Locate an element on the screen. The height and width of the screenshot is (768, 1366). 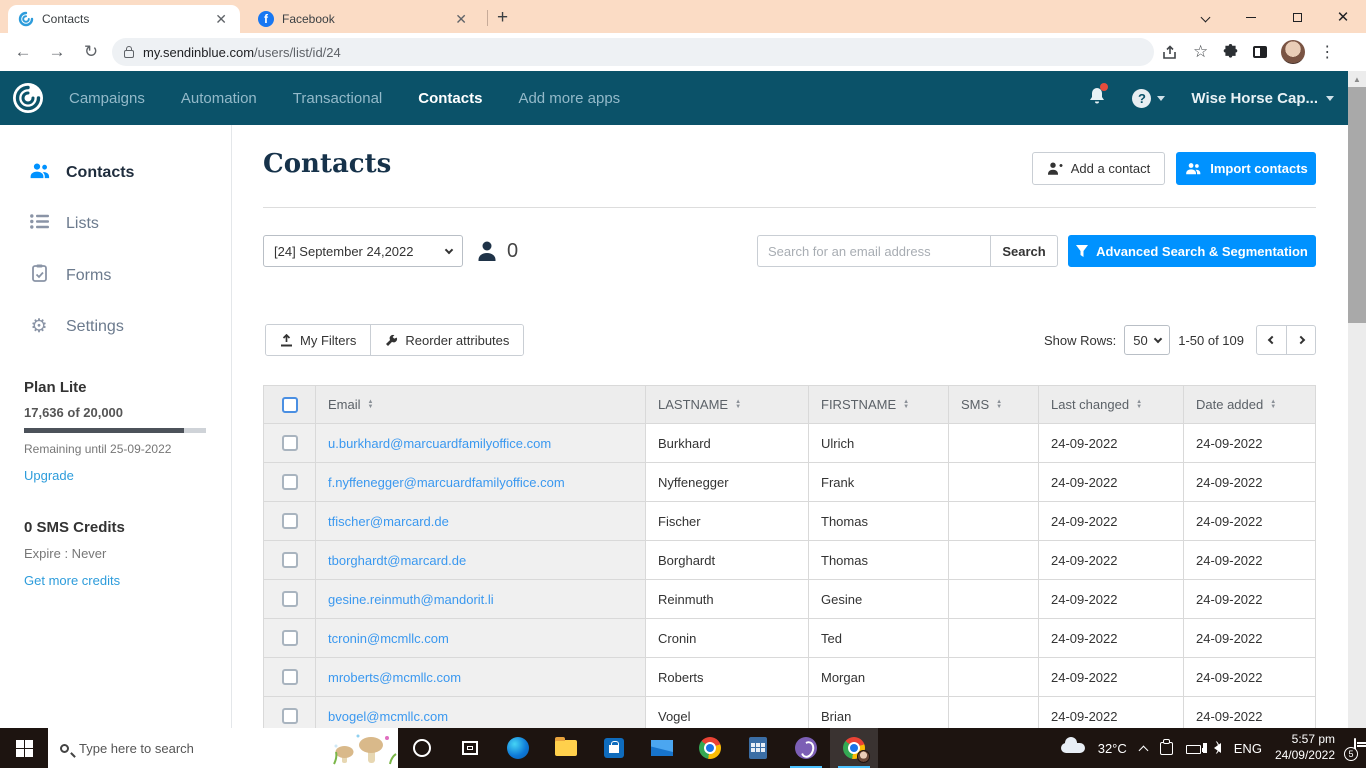
taskbar-chrome is located at coordinates (710, 748).